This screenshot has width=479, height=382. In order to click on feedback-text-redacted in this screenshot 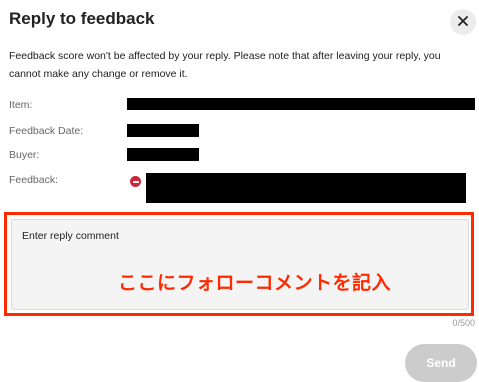, I will do `click(306, 188)`.